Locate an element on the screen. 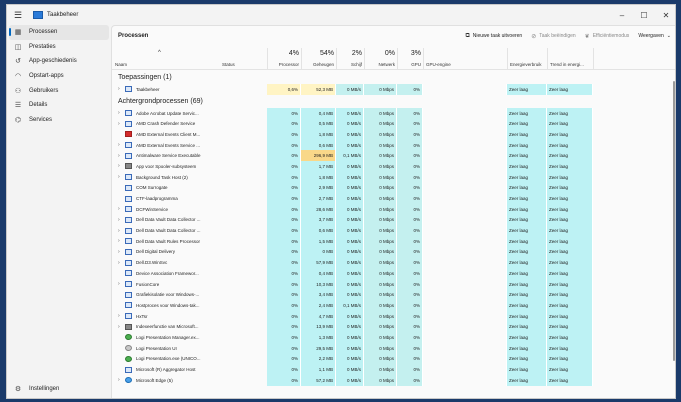  column-header-status: Status is located at coordinates (243, 59).